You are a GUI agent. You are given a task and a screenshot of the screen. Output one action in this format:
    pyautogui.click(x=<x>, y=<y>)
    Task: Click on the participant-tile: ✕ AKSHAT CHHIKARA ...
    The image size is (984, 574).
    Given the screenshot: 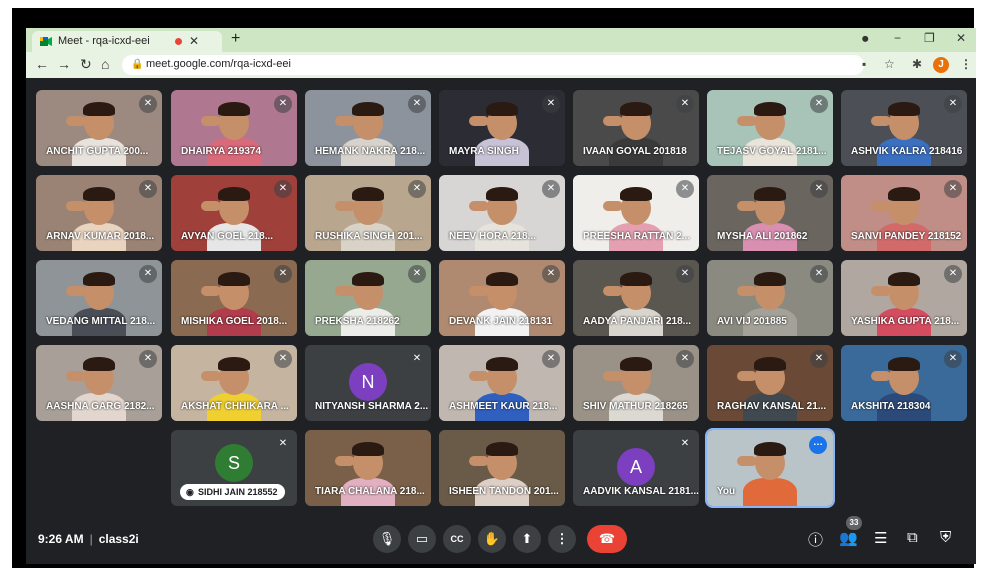 What is the action you would take?
    pyautogui.click(x=234, y=383)
    